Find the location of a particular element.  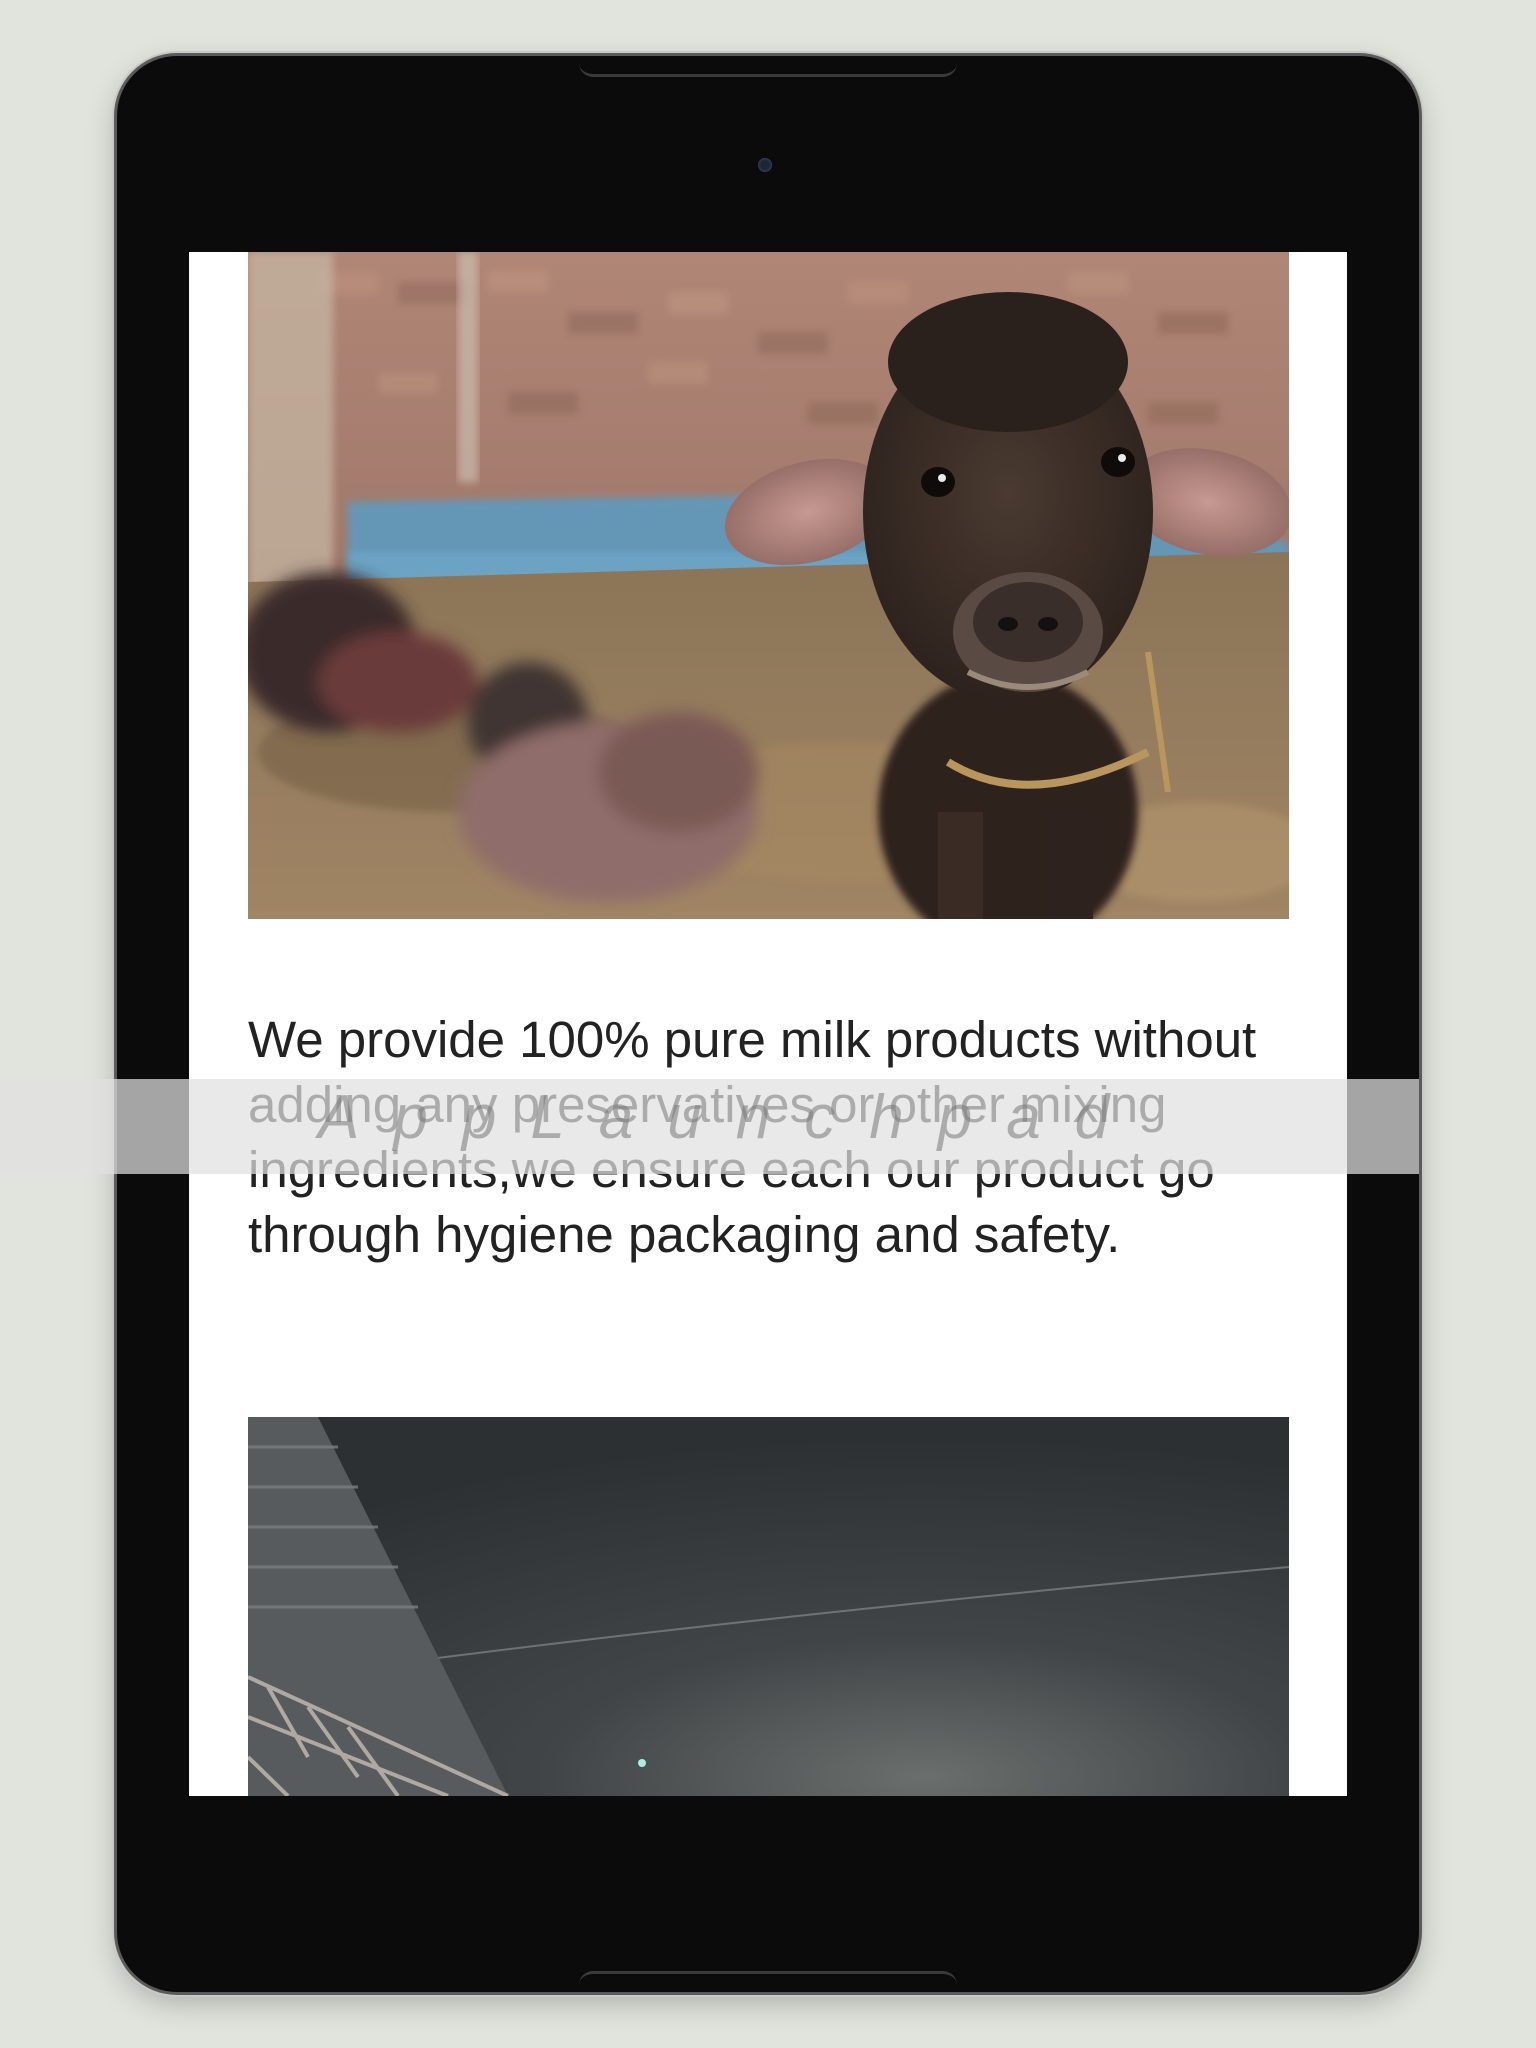

front-camera-icon is located at coordinates (765, 165).